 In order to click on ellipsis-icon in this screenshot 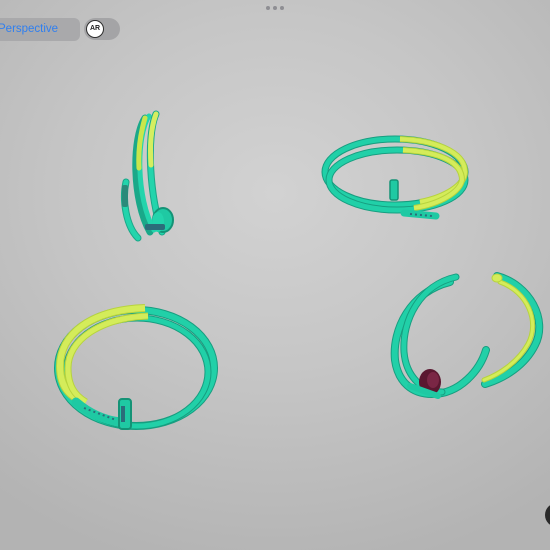, I will do `click(275, 8)`.